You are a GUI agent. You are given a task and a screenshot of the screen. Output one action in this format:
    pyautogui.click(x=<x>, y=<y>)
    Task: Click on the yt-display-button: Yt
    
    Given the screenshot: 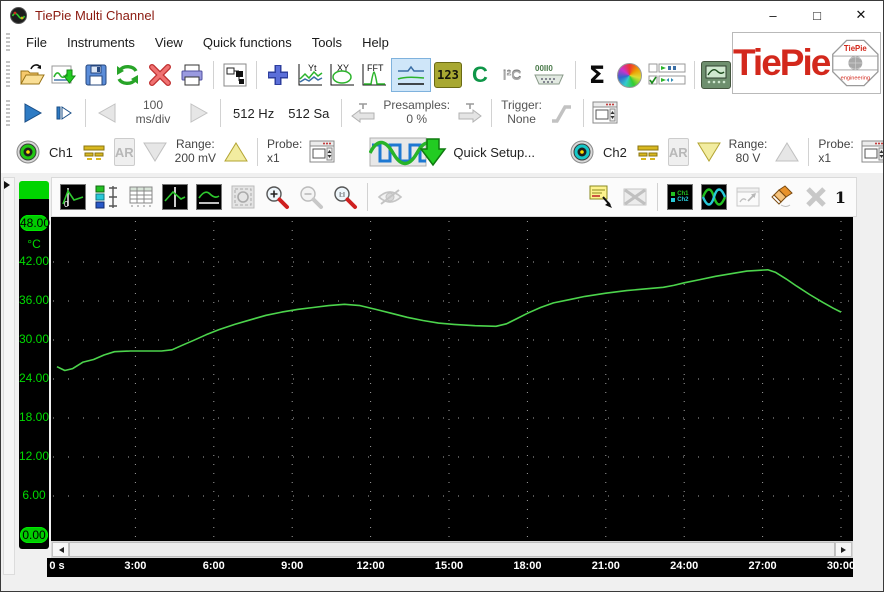 What is the action you would take?
    pyautogui.click(x=310, y=75)
    